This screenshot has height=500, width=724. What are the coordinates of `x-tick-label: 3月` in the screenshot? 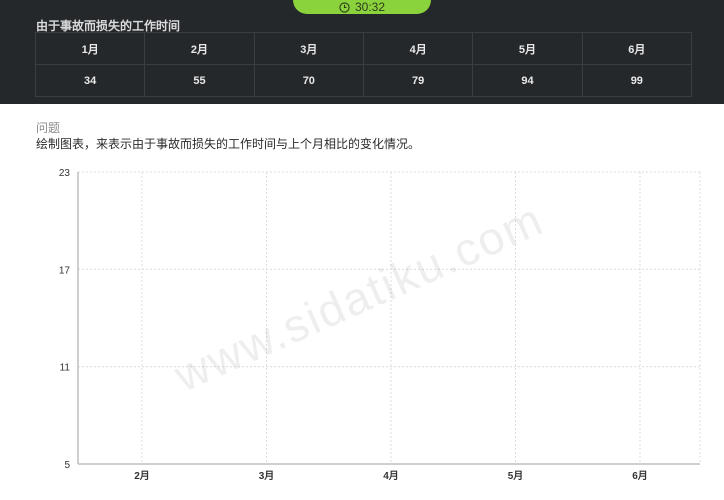 It's located at (267, 476).